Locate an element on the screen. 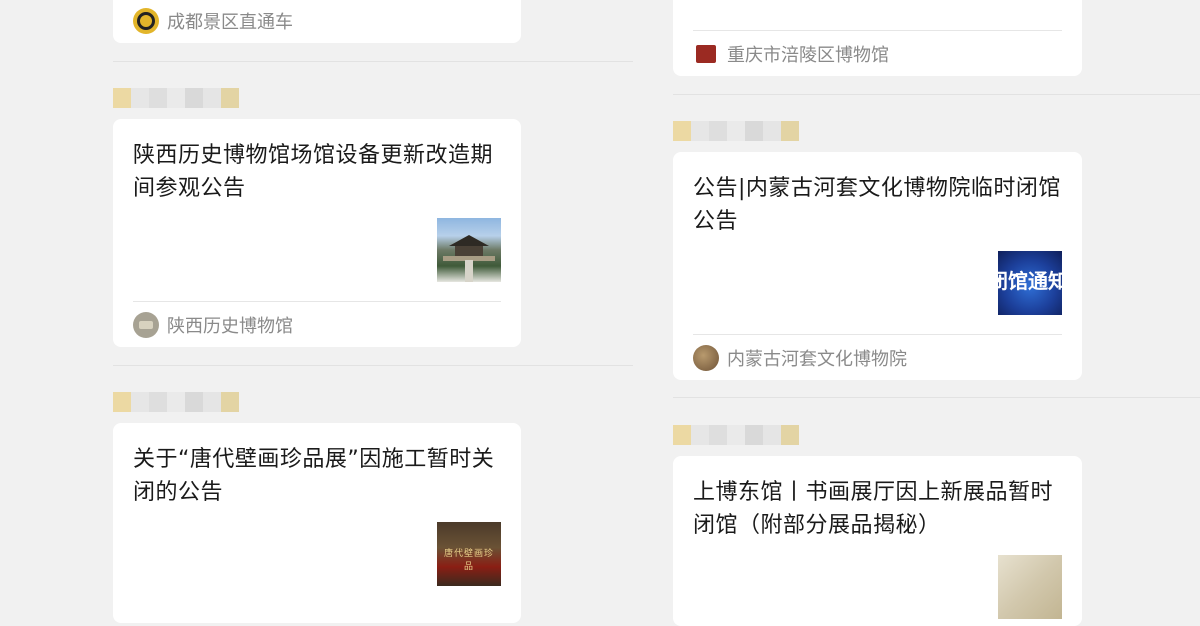 The width and height of the screenshot is (1200, 626). thumbnail-caption: 唐代壁画珍品 is located at coordinates (468, 560).